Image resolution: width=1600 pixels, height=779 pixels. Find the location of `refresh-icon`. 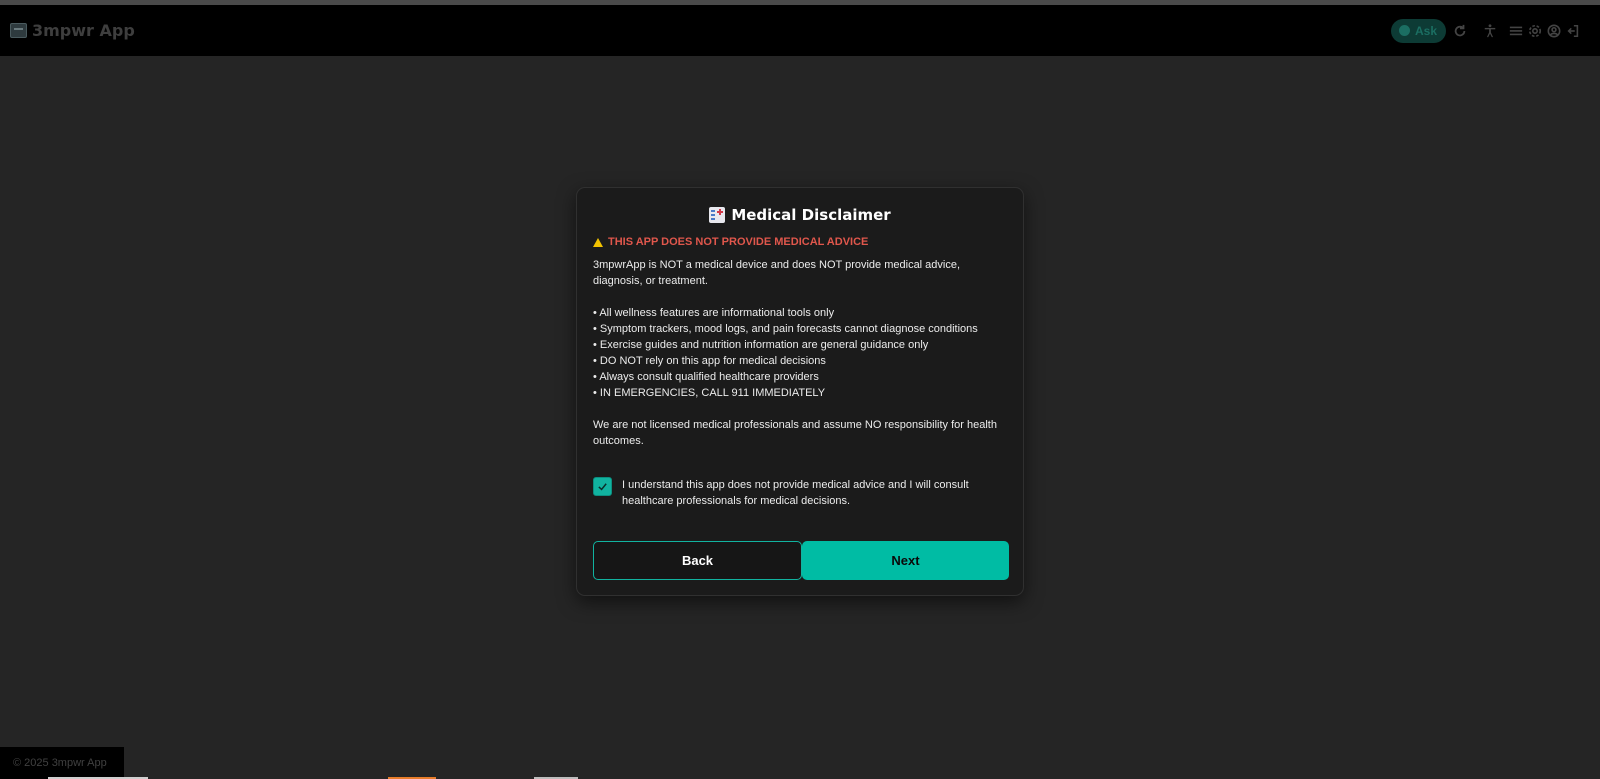

refresh-icon is located at coordinates (1460, 31).